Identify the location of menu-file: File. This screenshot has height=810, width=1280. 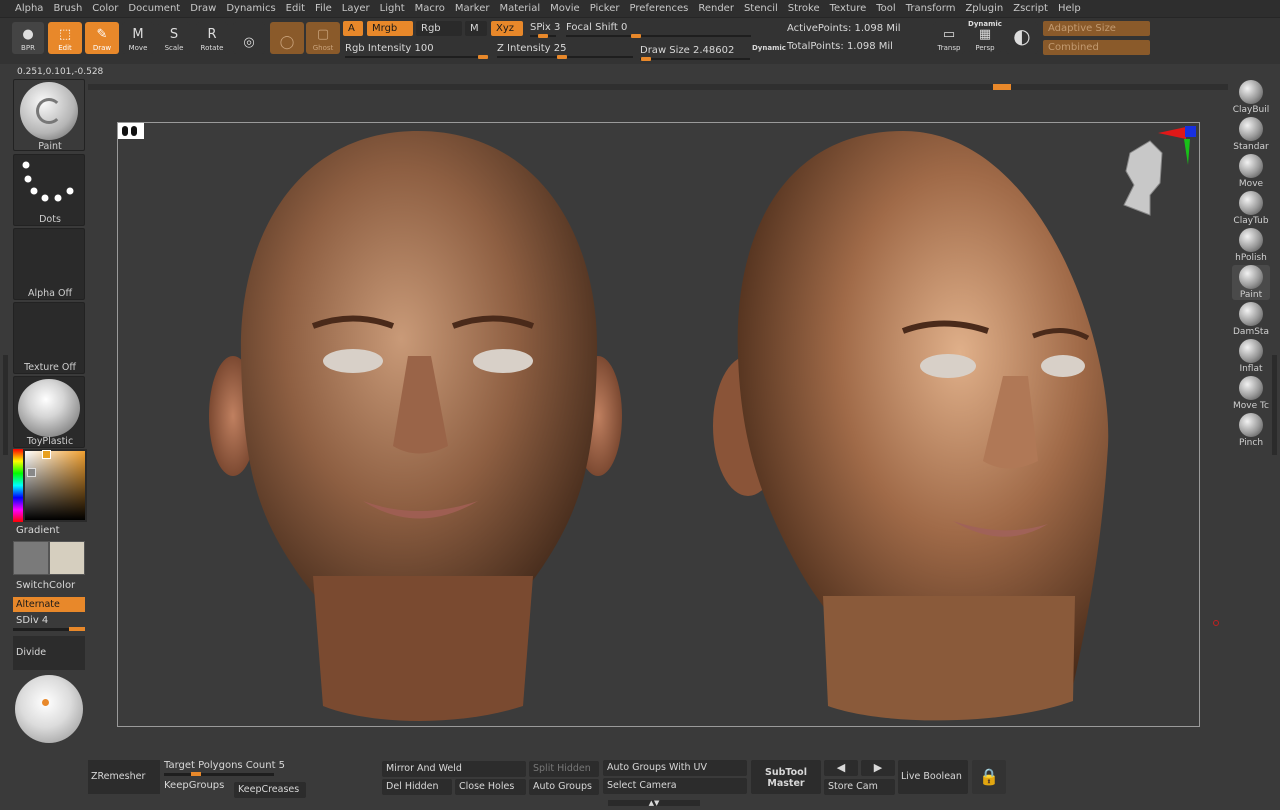
(323, 9).